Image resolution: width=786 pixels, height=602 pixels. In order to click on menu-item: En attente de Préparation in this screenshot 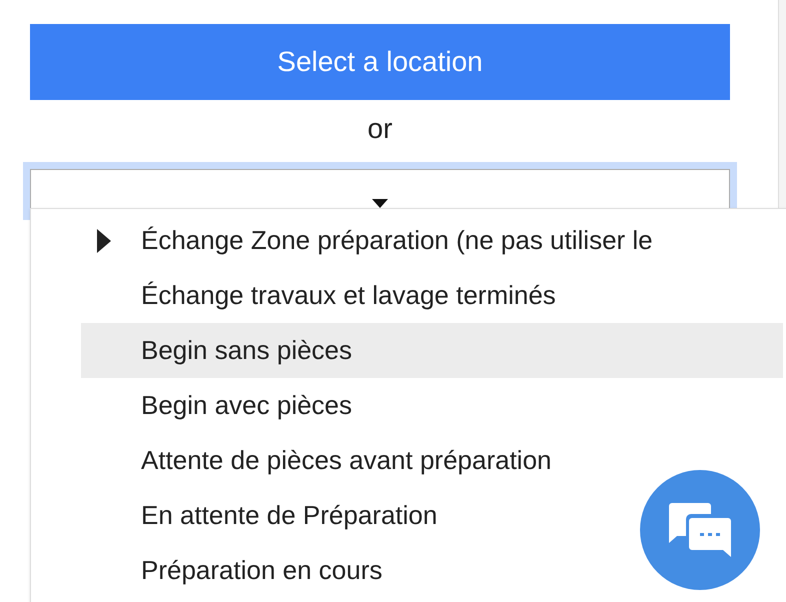, I will do `click(432, 515)`.